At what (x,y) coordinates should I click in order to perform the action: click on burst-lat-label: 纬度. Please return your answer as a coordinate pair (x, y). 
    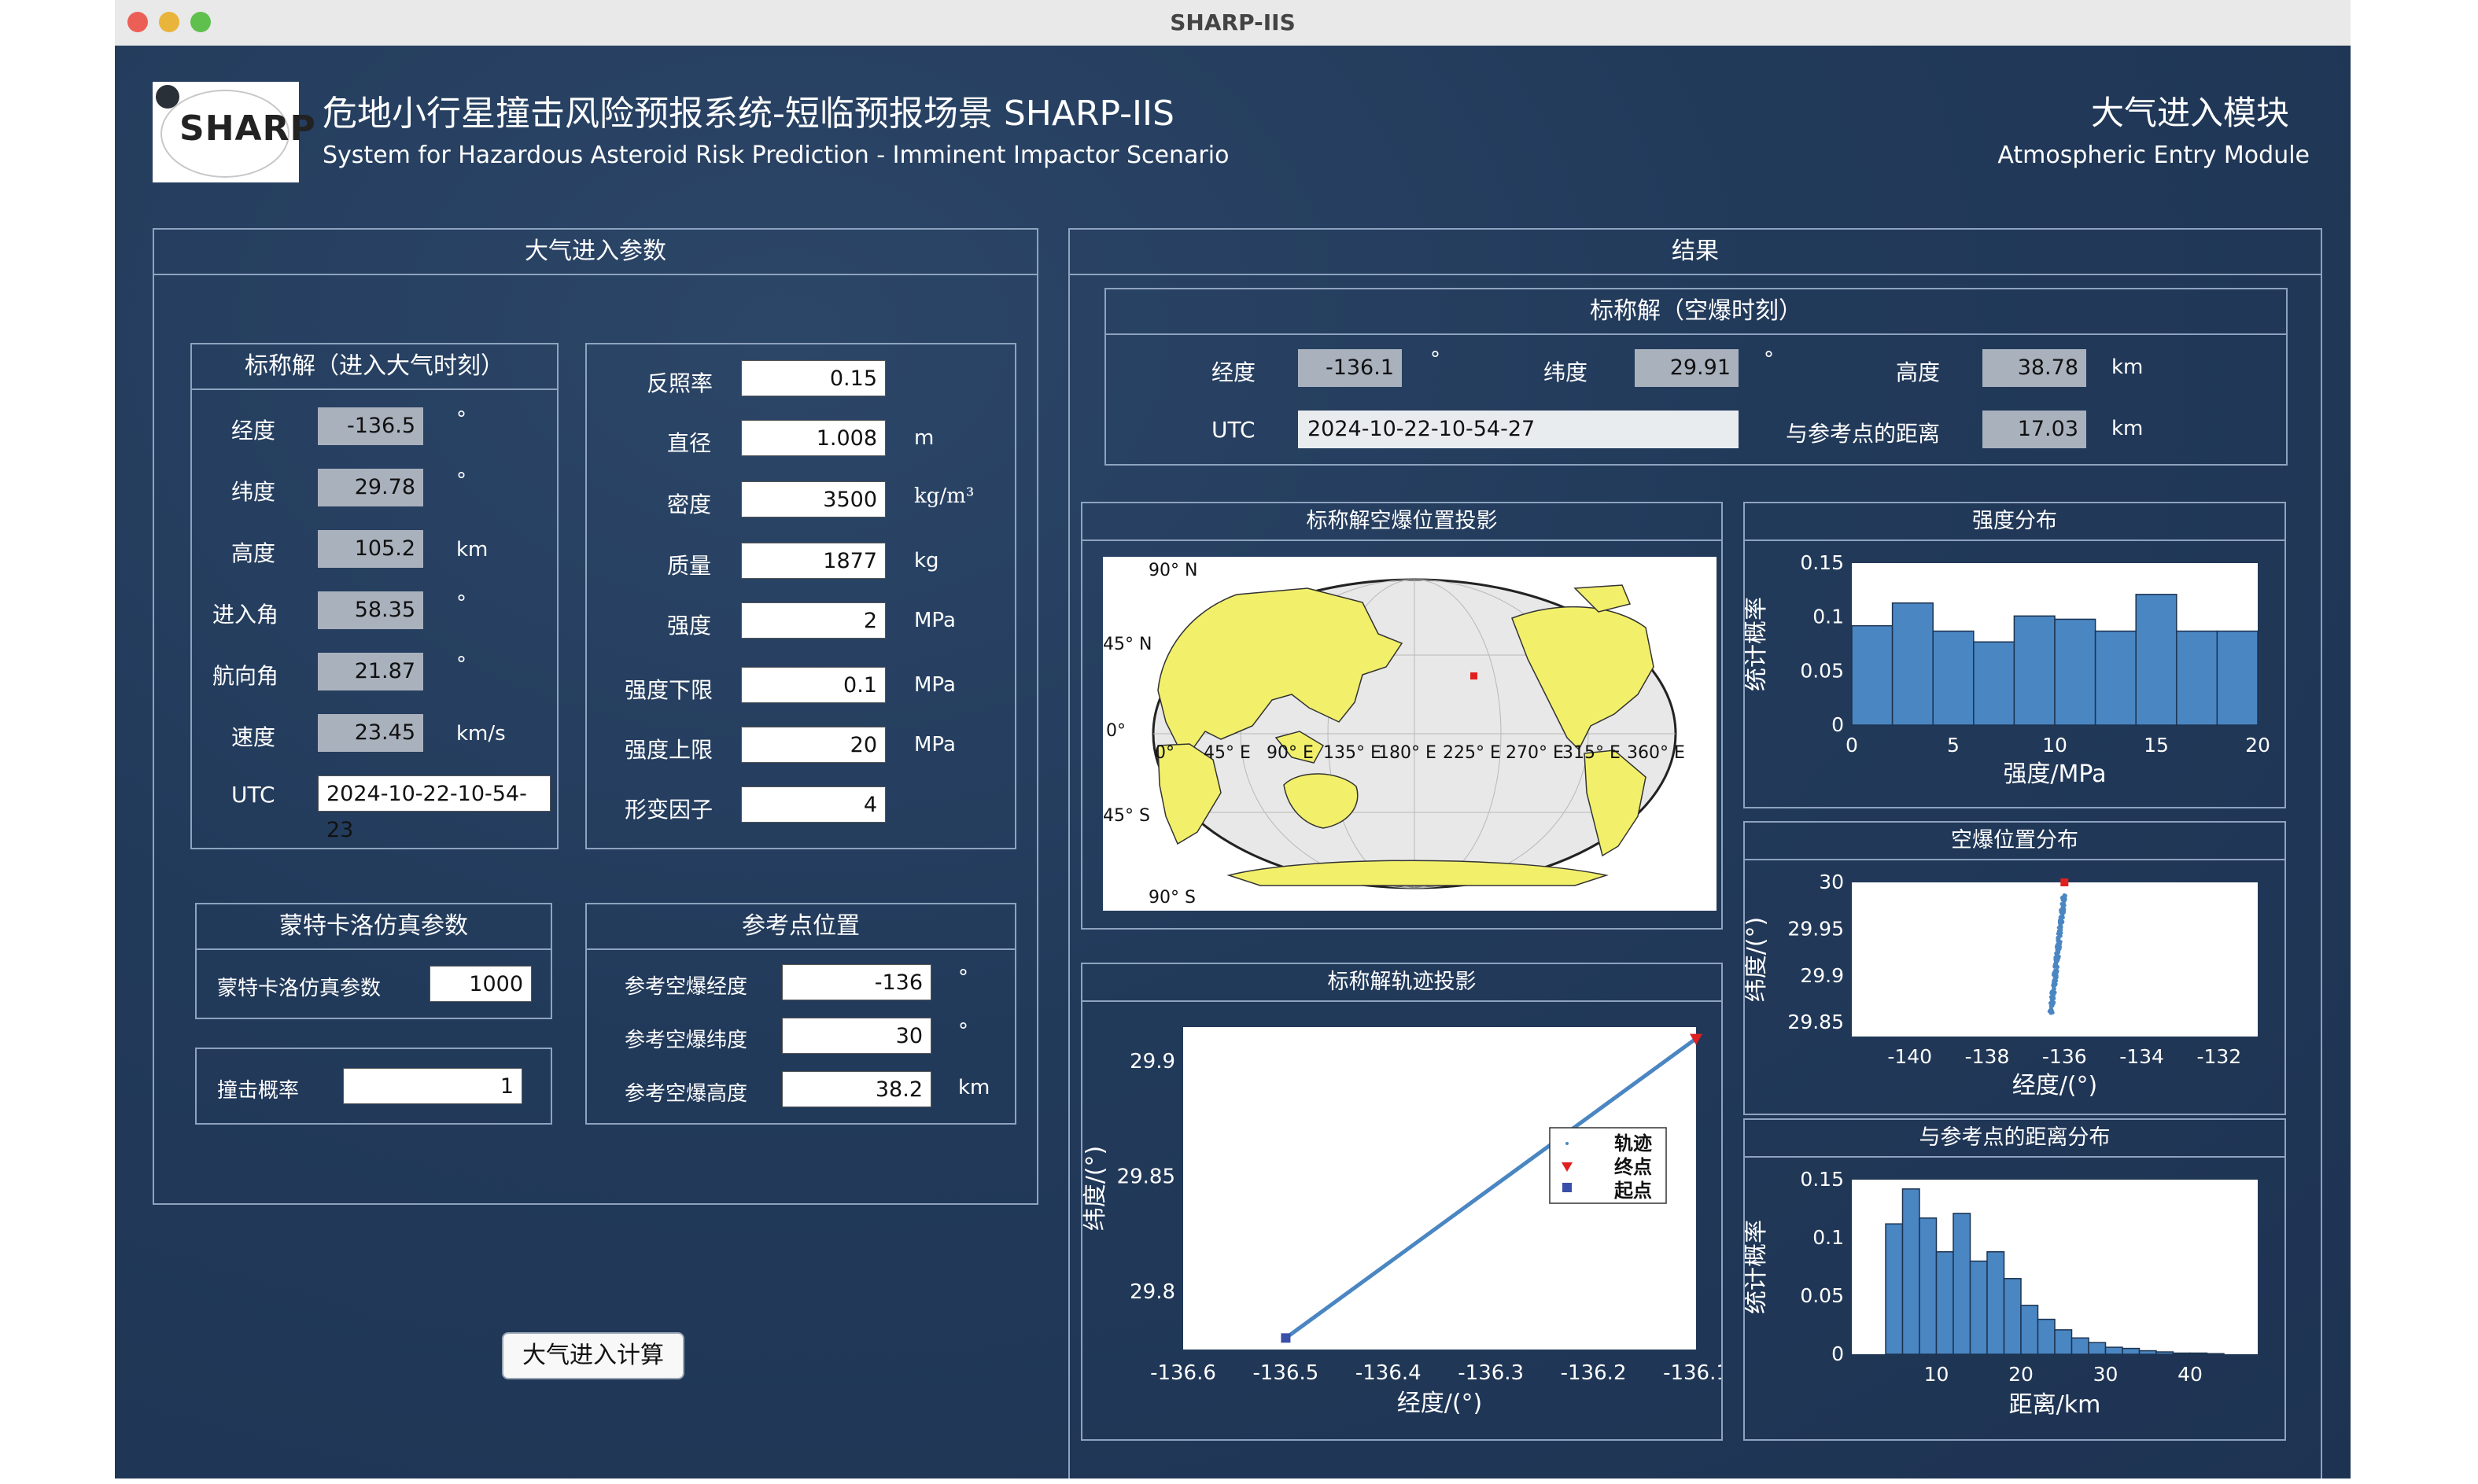
    Looking at the image, I should click on (1565, 372).